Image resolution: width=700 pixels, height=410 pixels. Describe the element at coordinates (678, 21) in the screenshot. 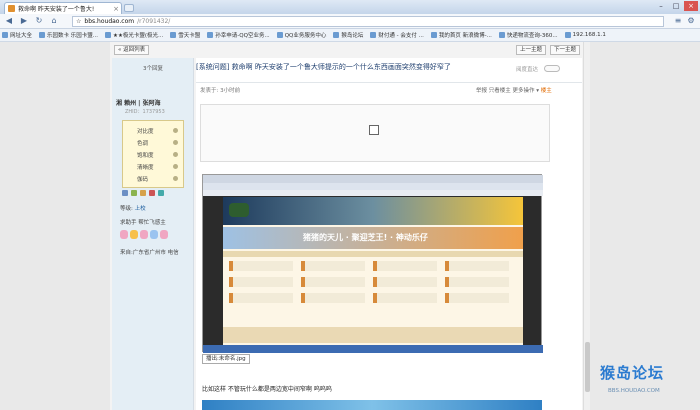

I see `menu-icon: ≡` at that location.